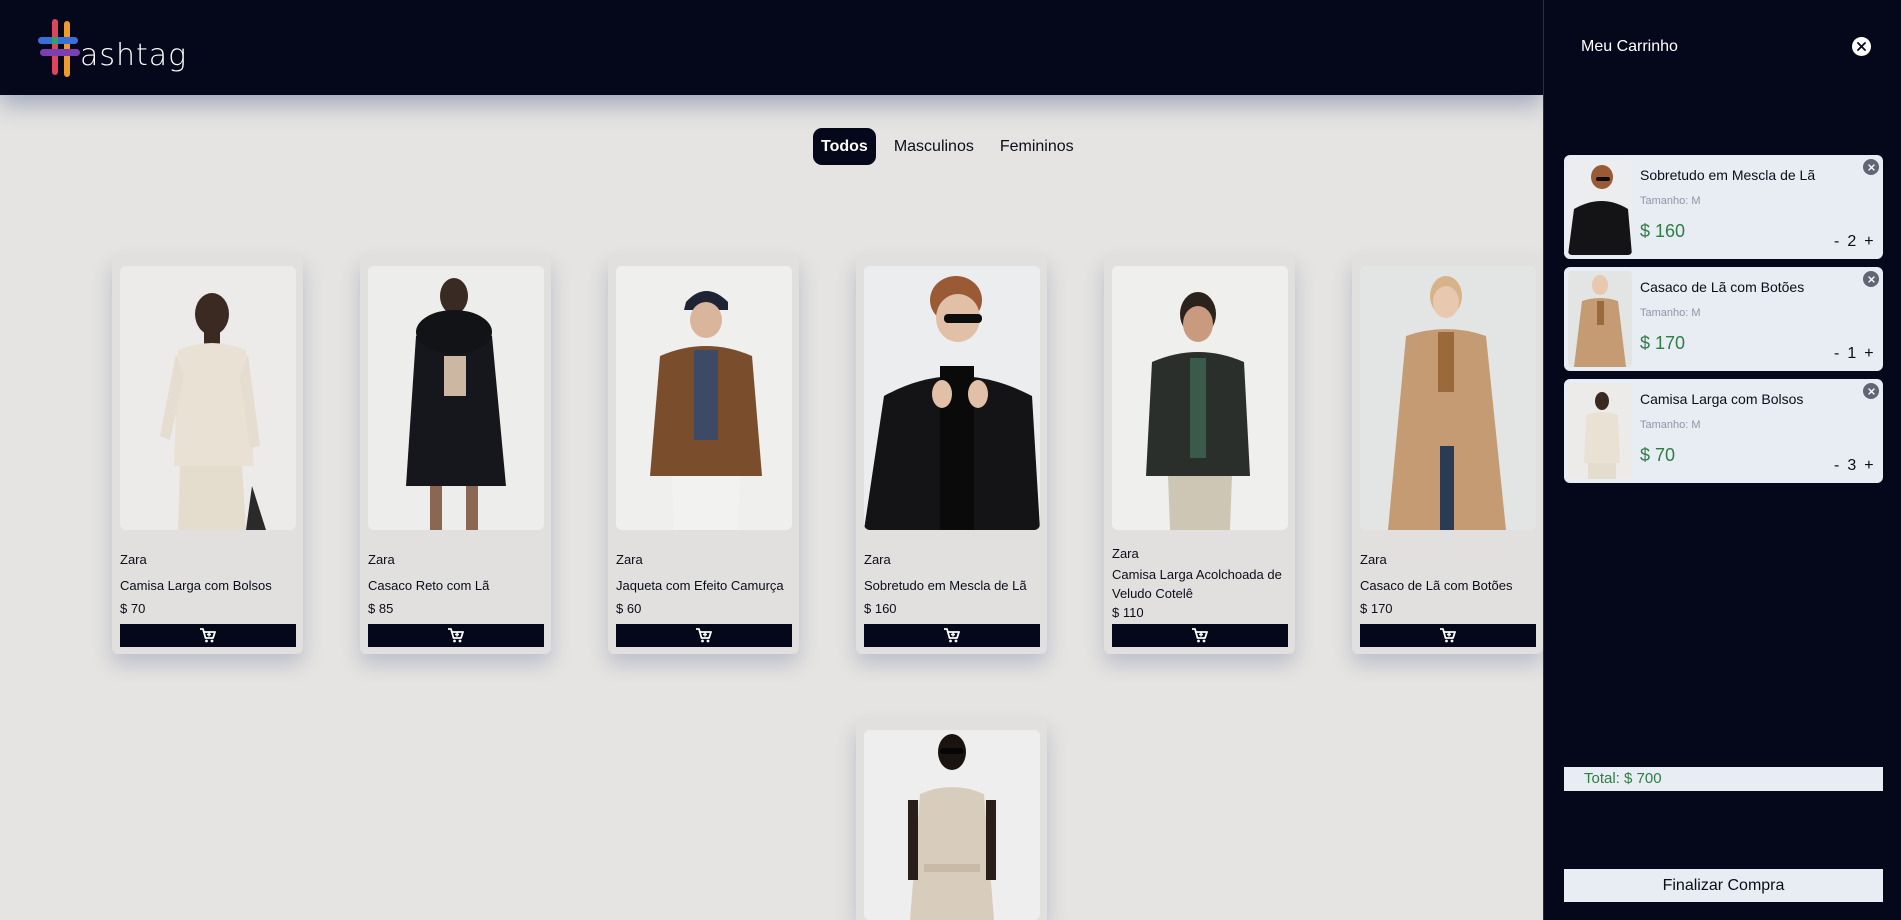 The height and width of the screenshot is (920, 1901). I want to click on quantity-value: 1, so click(1852, 353).